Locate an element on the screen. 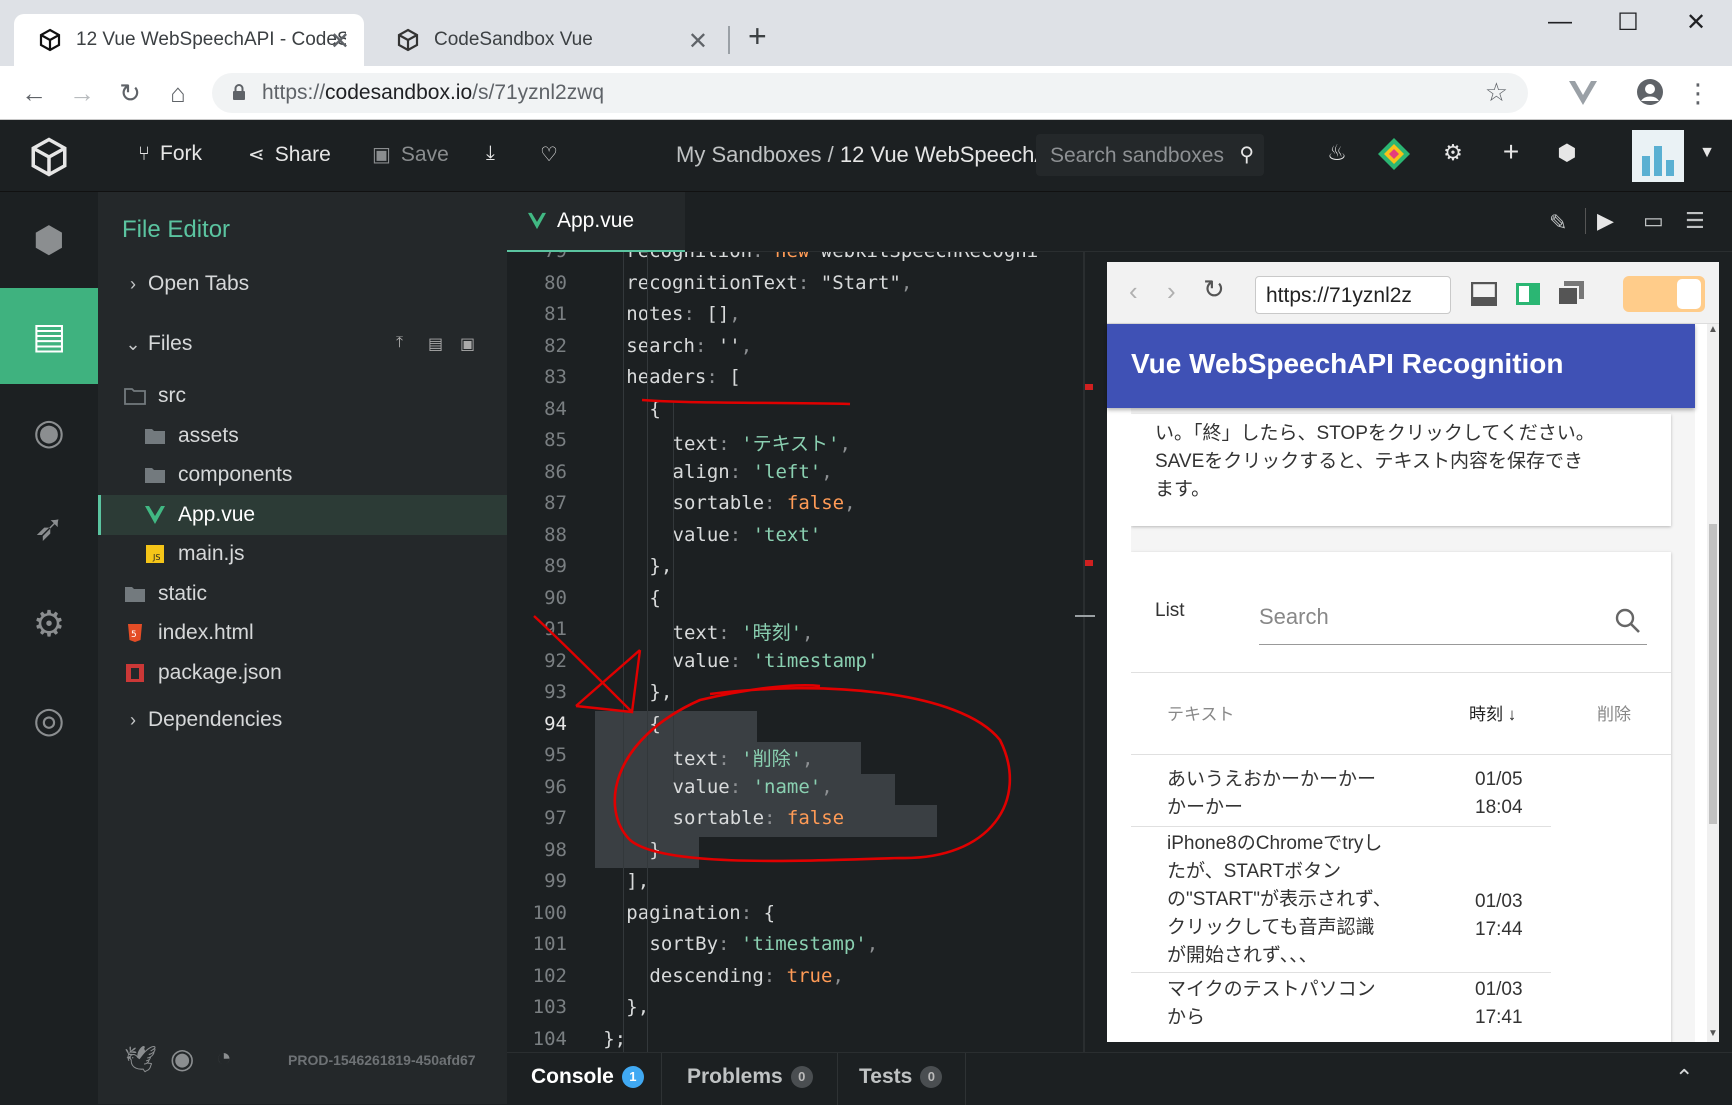  preview-forward-icon: › is located at coordinates (1171, 291).